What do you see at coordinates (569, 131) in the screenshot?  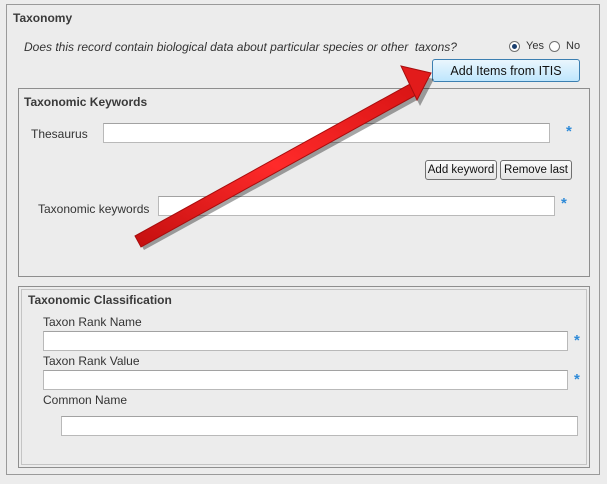 I see `thesaurus-required-marker: *` at bounding box center [569, 131].